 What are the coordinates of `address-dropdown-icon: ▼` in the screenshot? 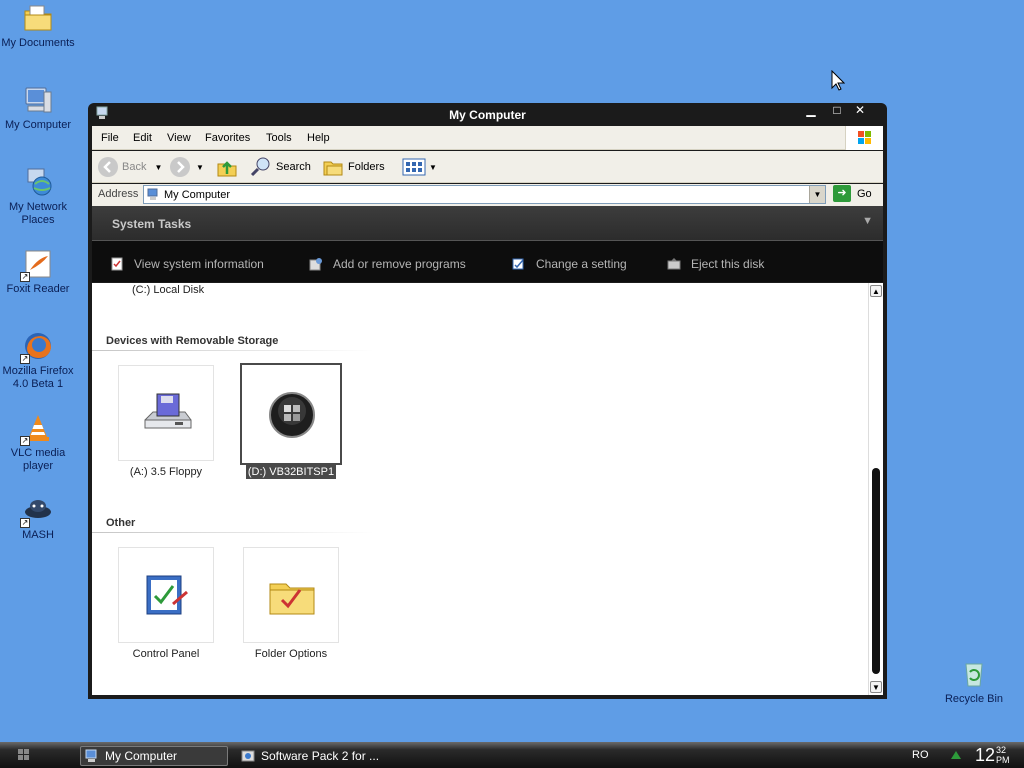 It's located at (817, 194).